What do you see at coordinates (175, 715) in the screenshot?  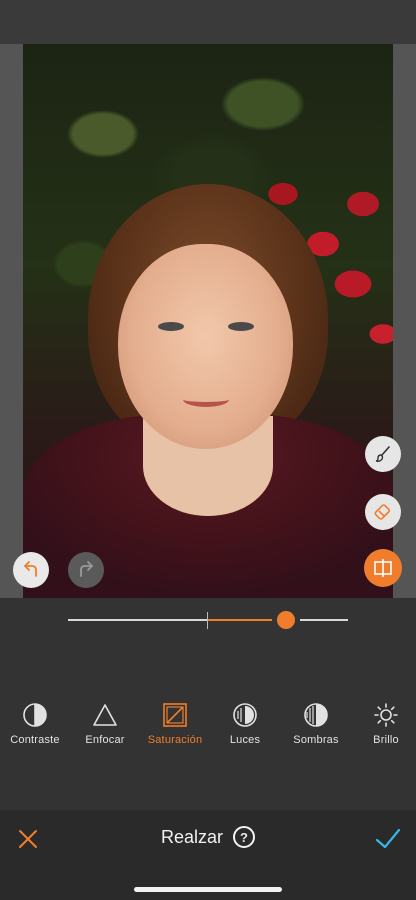 I see `saturation-icon` at bounding box center [175, 715].